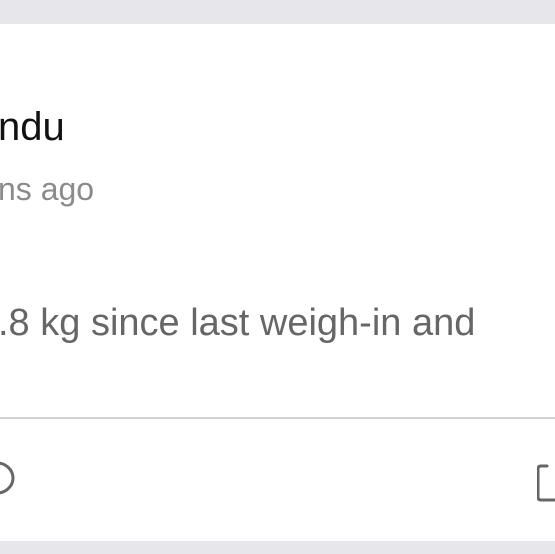 This screenshot has width=555, height=554. I want to click on post-timestamp: ns ago, so click(47, 189).